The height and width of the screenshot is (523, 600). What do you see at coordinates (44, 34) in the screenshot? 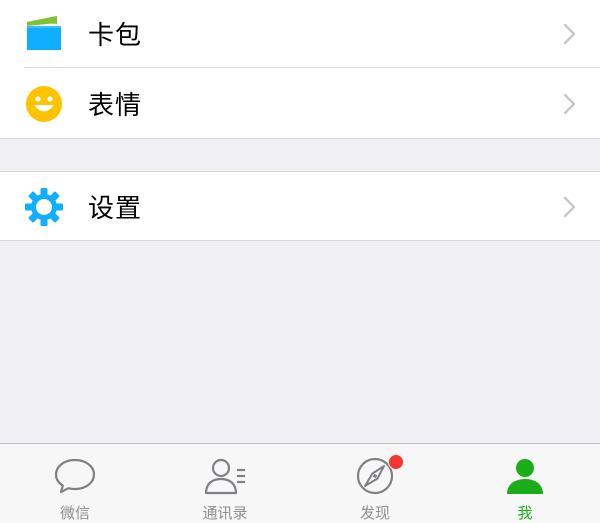
I see `wallet-icon` at bounding box center [44, 34].